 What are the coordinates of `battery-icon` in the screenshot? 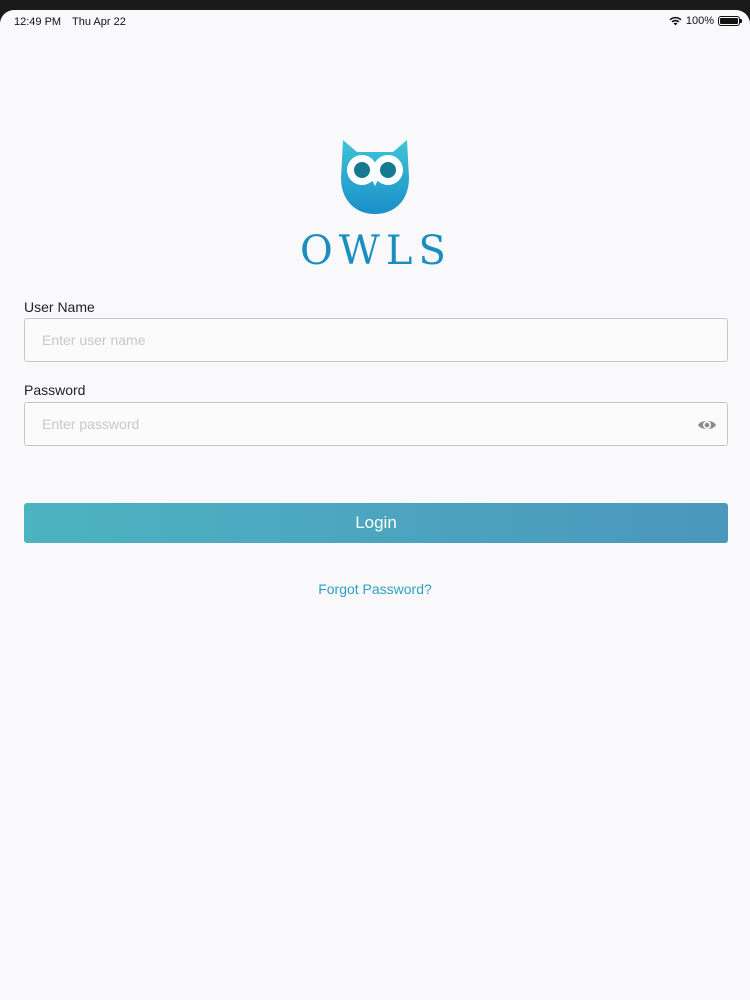 It's located at (730, 21).